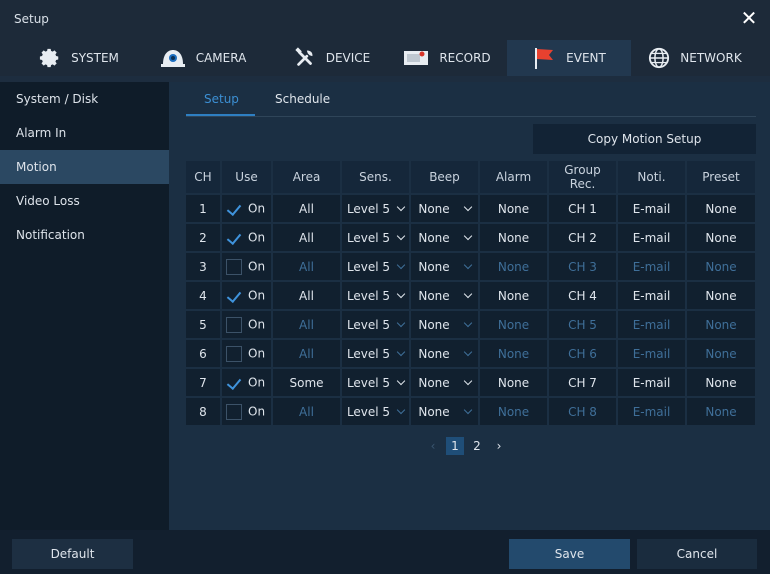 The height and width of the screenshot is (574, 770). I want to click on tab-camera: CAMERA, so click(203, 58).